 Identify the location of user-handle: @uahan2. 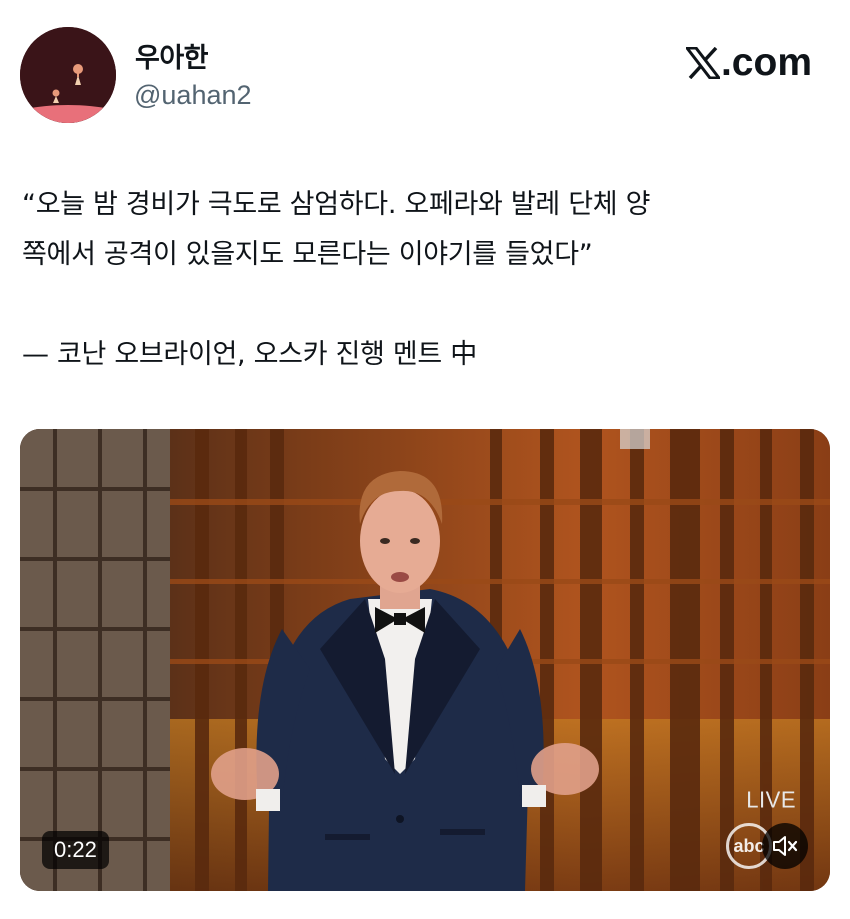
(193, 95).